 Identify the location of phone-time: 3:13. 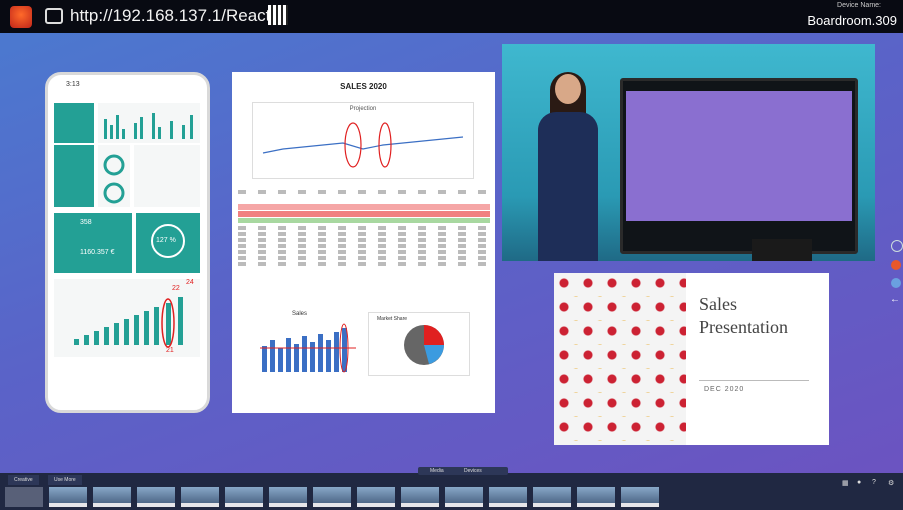
(73, 84).